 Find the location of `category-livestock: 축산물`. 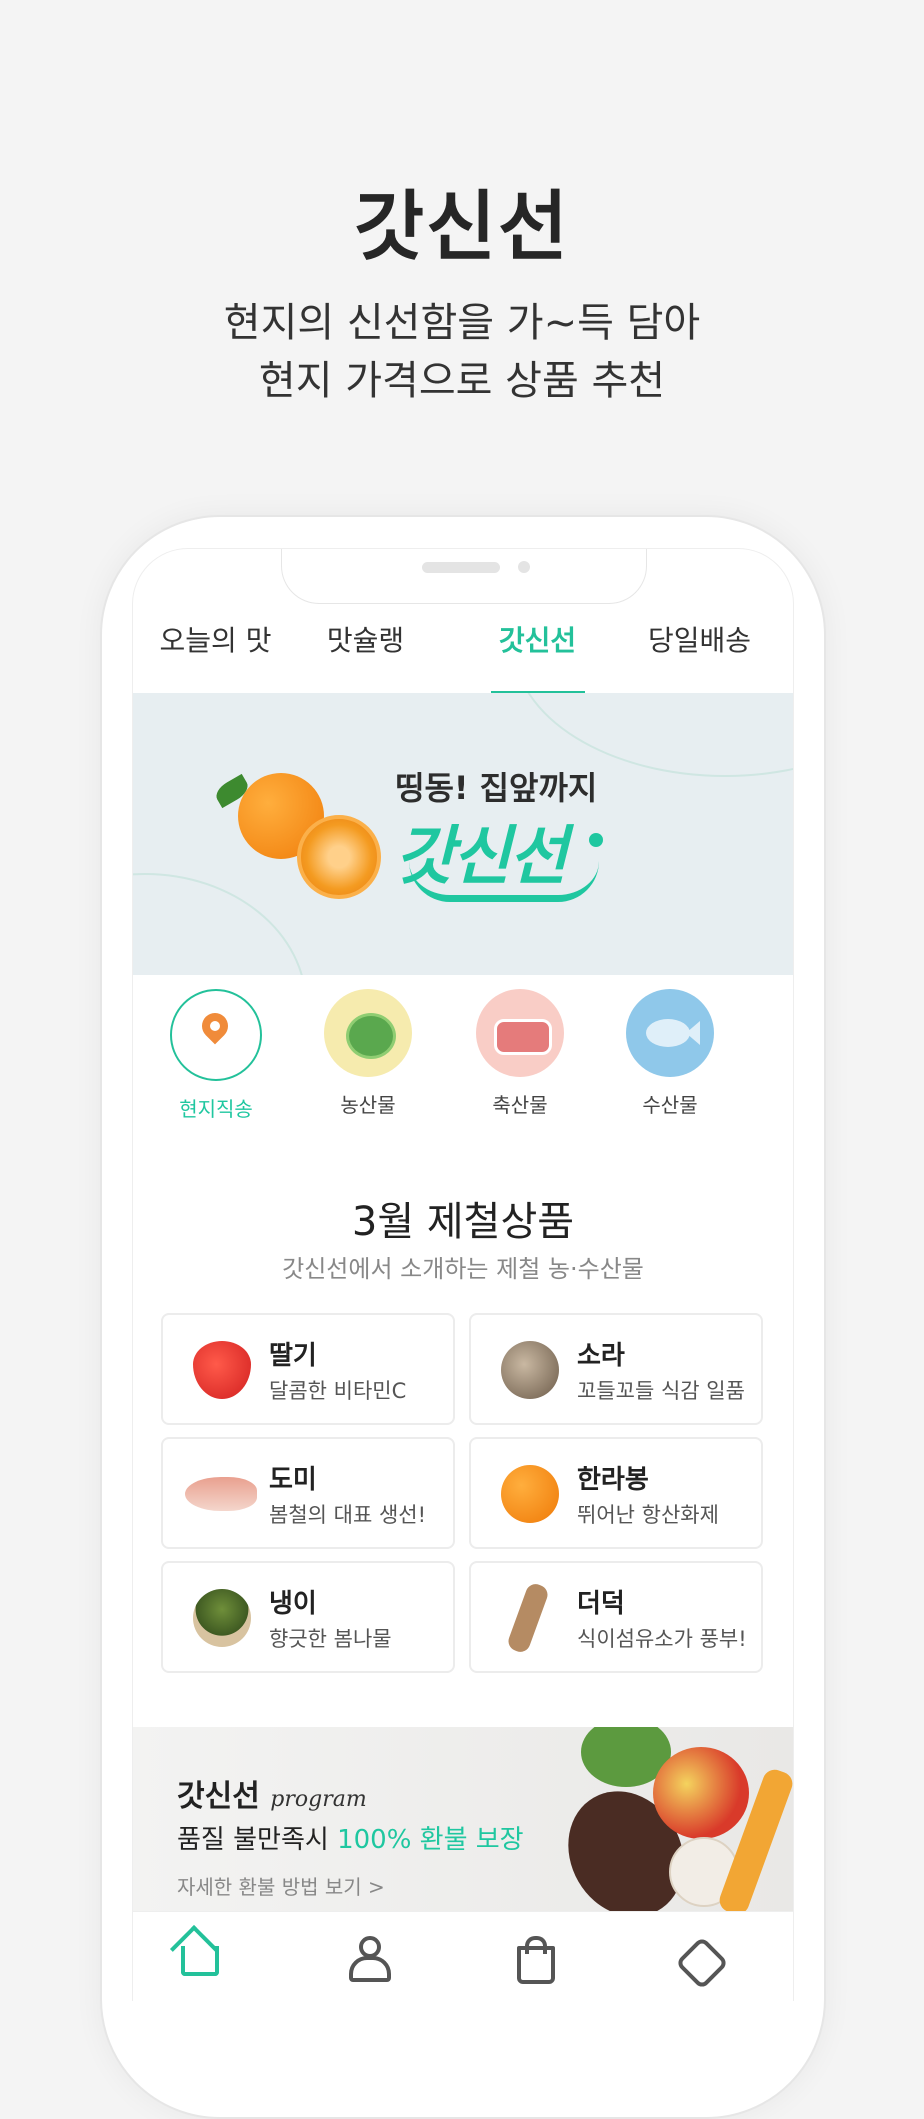

category-livestock: 축산물 is located at coordinates (520, 1053).